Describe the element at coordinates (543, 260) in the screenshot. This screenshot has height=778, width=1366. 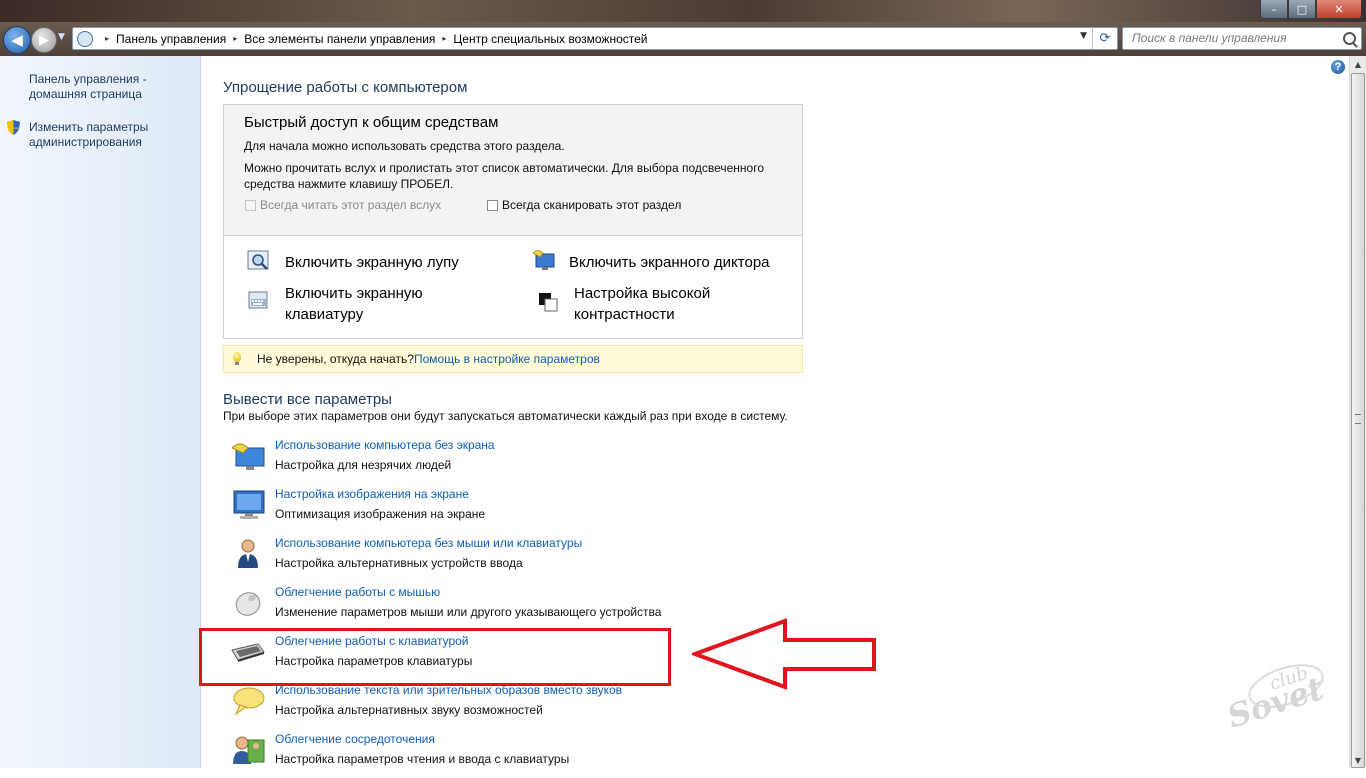
I see `narrator-icon` at that location.